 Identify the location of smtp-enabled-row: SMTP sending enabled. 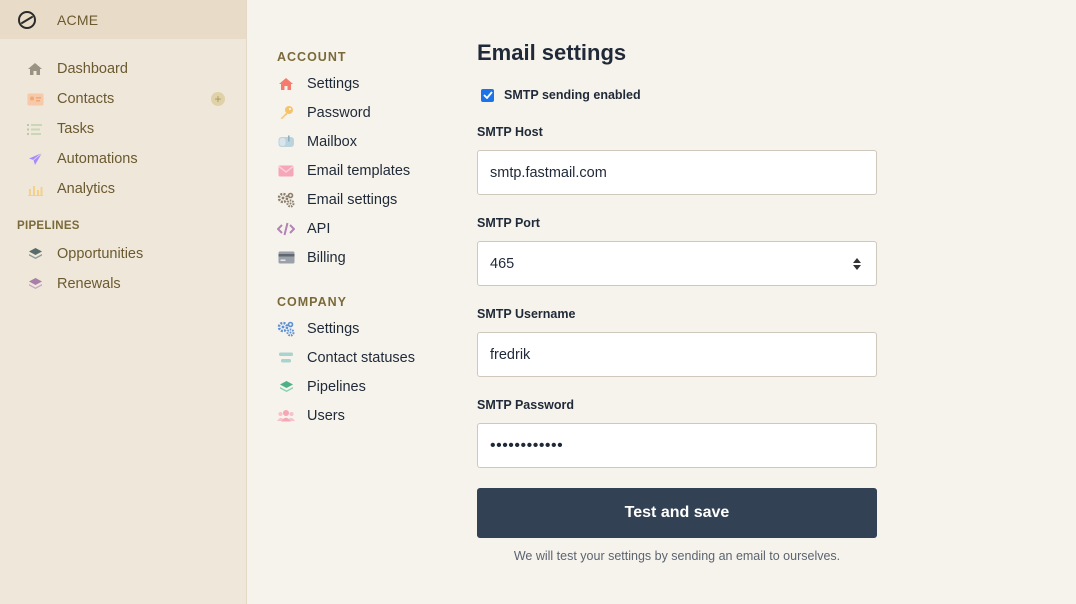
(677, 95).